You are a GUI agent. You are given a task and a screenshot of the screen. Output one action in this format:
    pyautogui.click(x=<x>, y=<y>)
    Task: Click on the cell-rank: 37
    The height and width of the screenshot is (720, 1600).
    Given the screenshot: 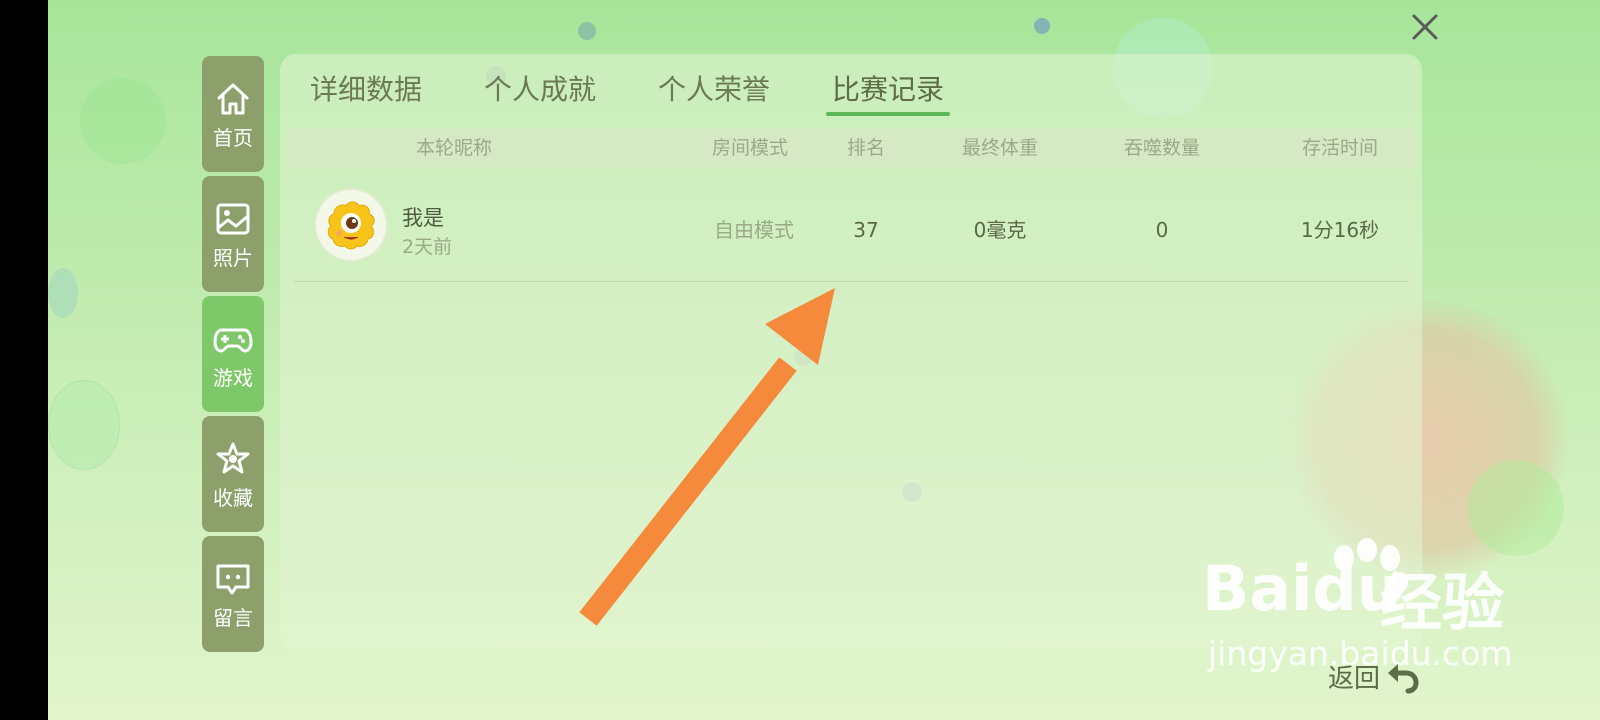 What is the action you would take?
    pyautogui.click(x=866, y=230)
    